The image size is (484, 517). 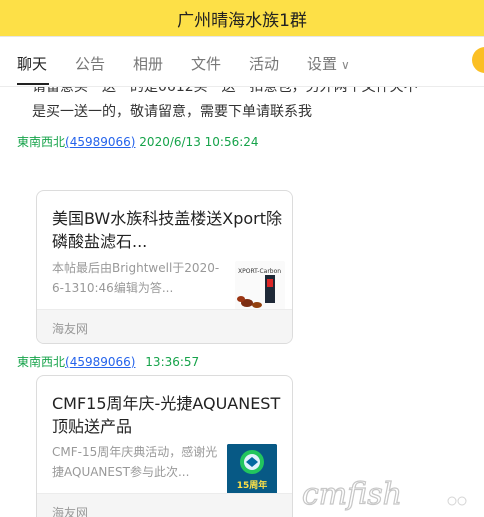 I want to click on thumbnail-label: XPORT-Carbon, so click(x=259, y=271).